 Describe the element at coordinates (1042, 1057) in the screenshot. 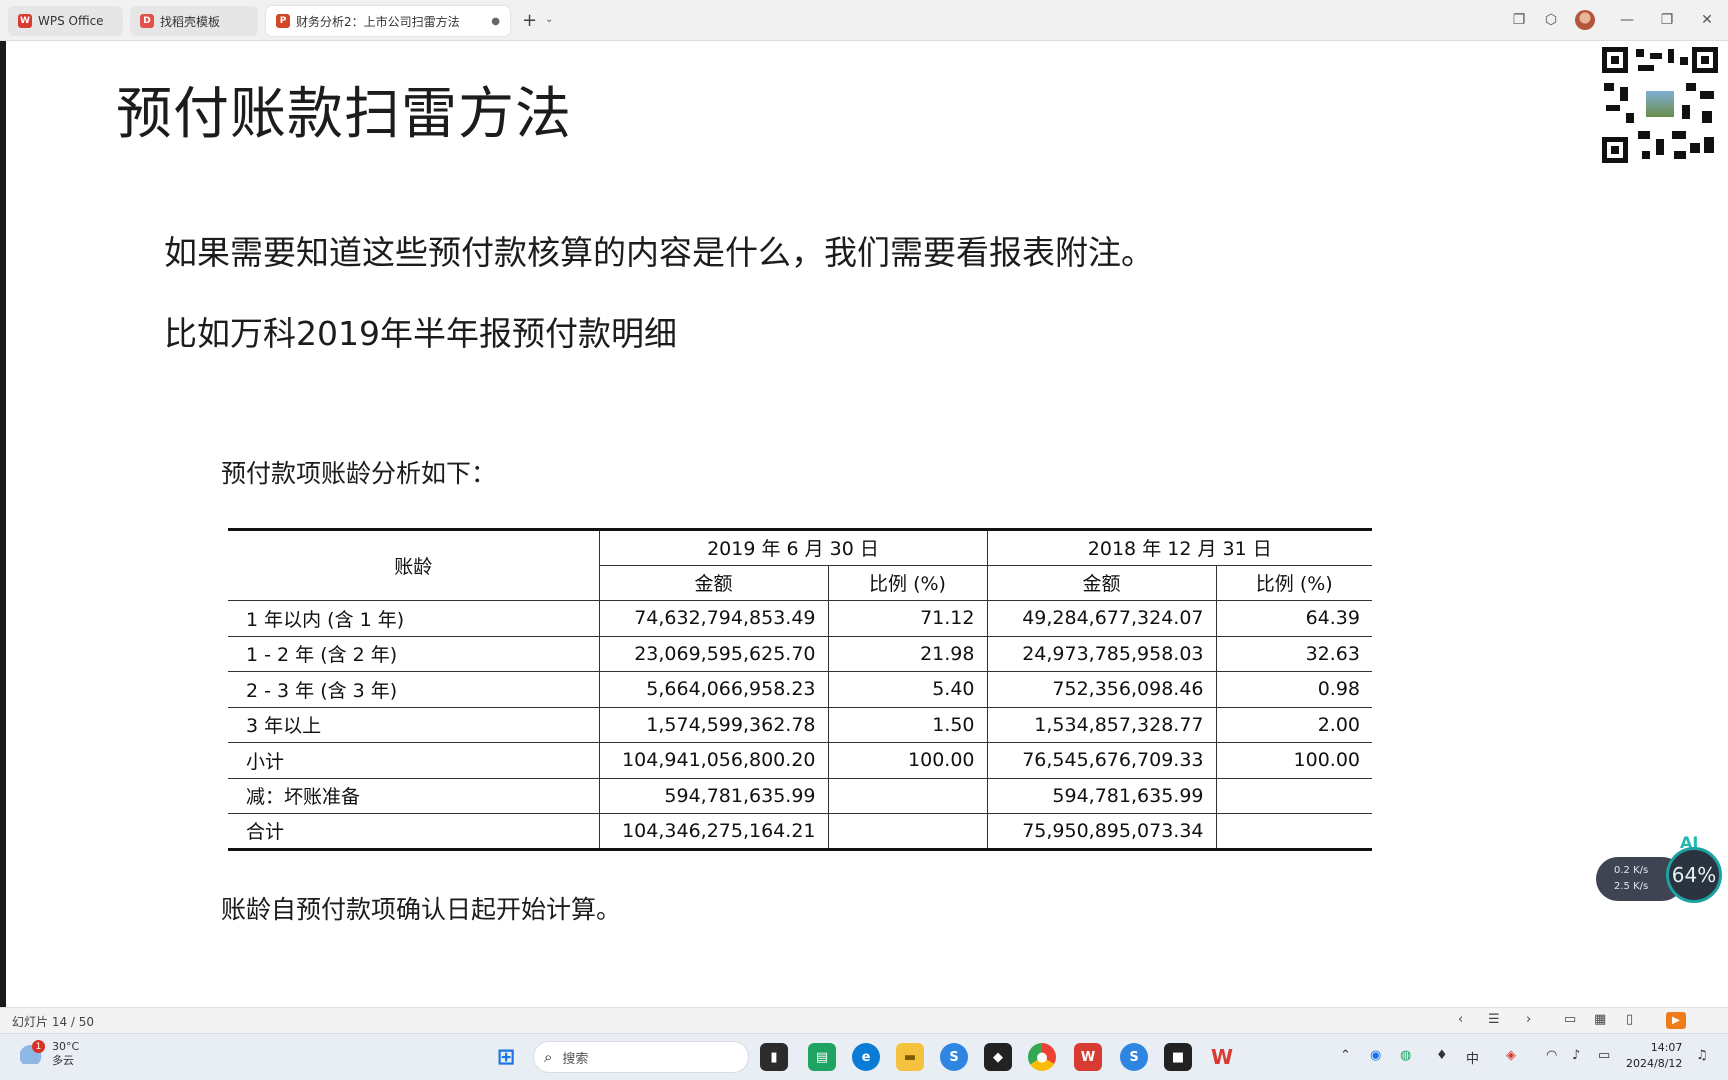

I see `chrome-icon: ●` at that location.